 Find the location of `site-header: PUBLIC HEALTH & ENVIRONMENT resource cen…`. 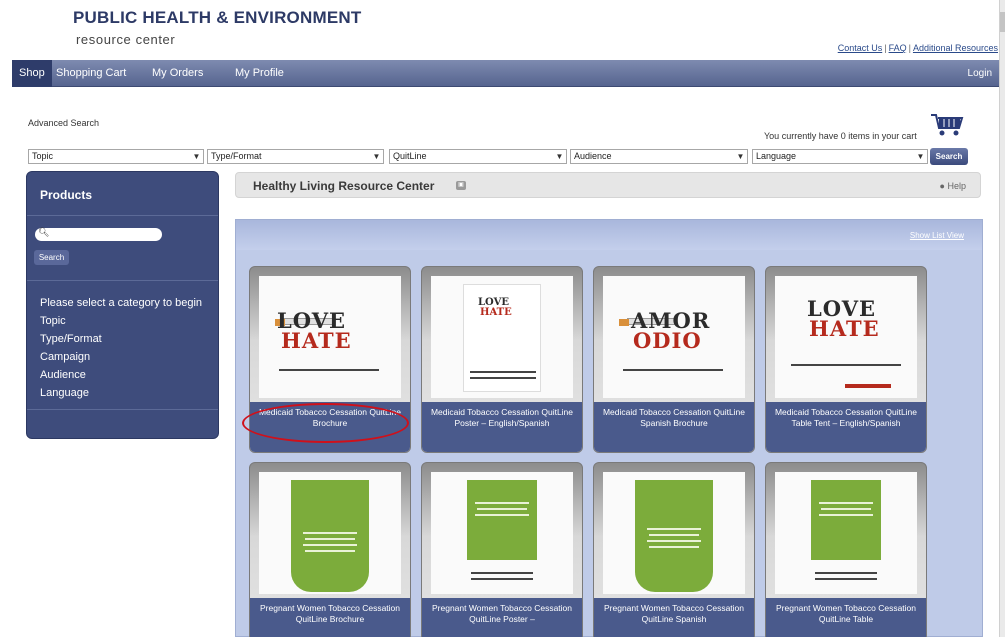

site-header: PUBLIC HEALTH & ENVIRONMENT resource cen… is located at coordinates (500, 29).